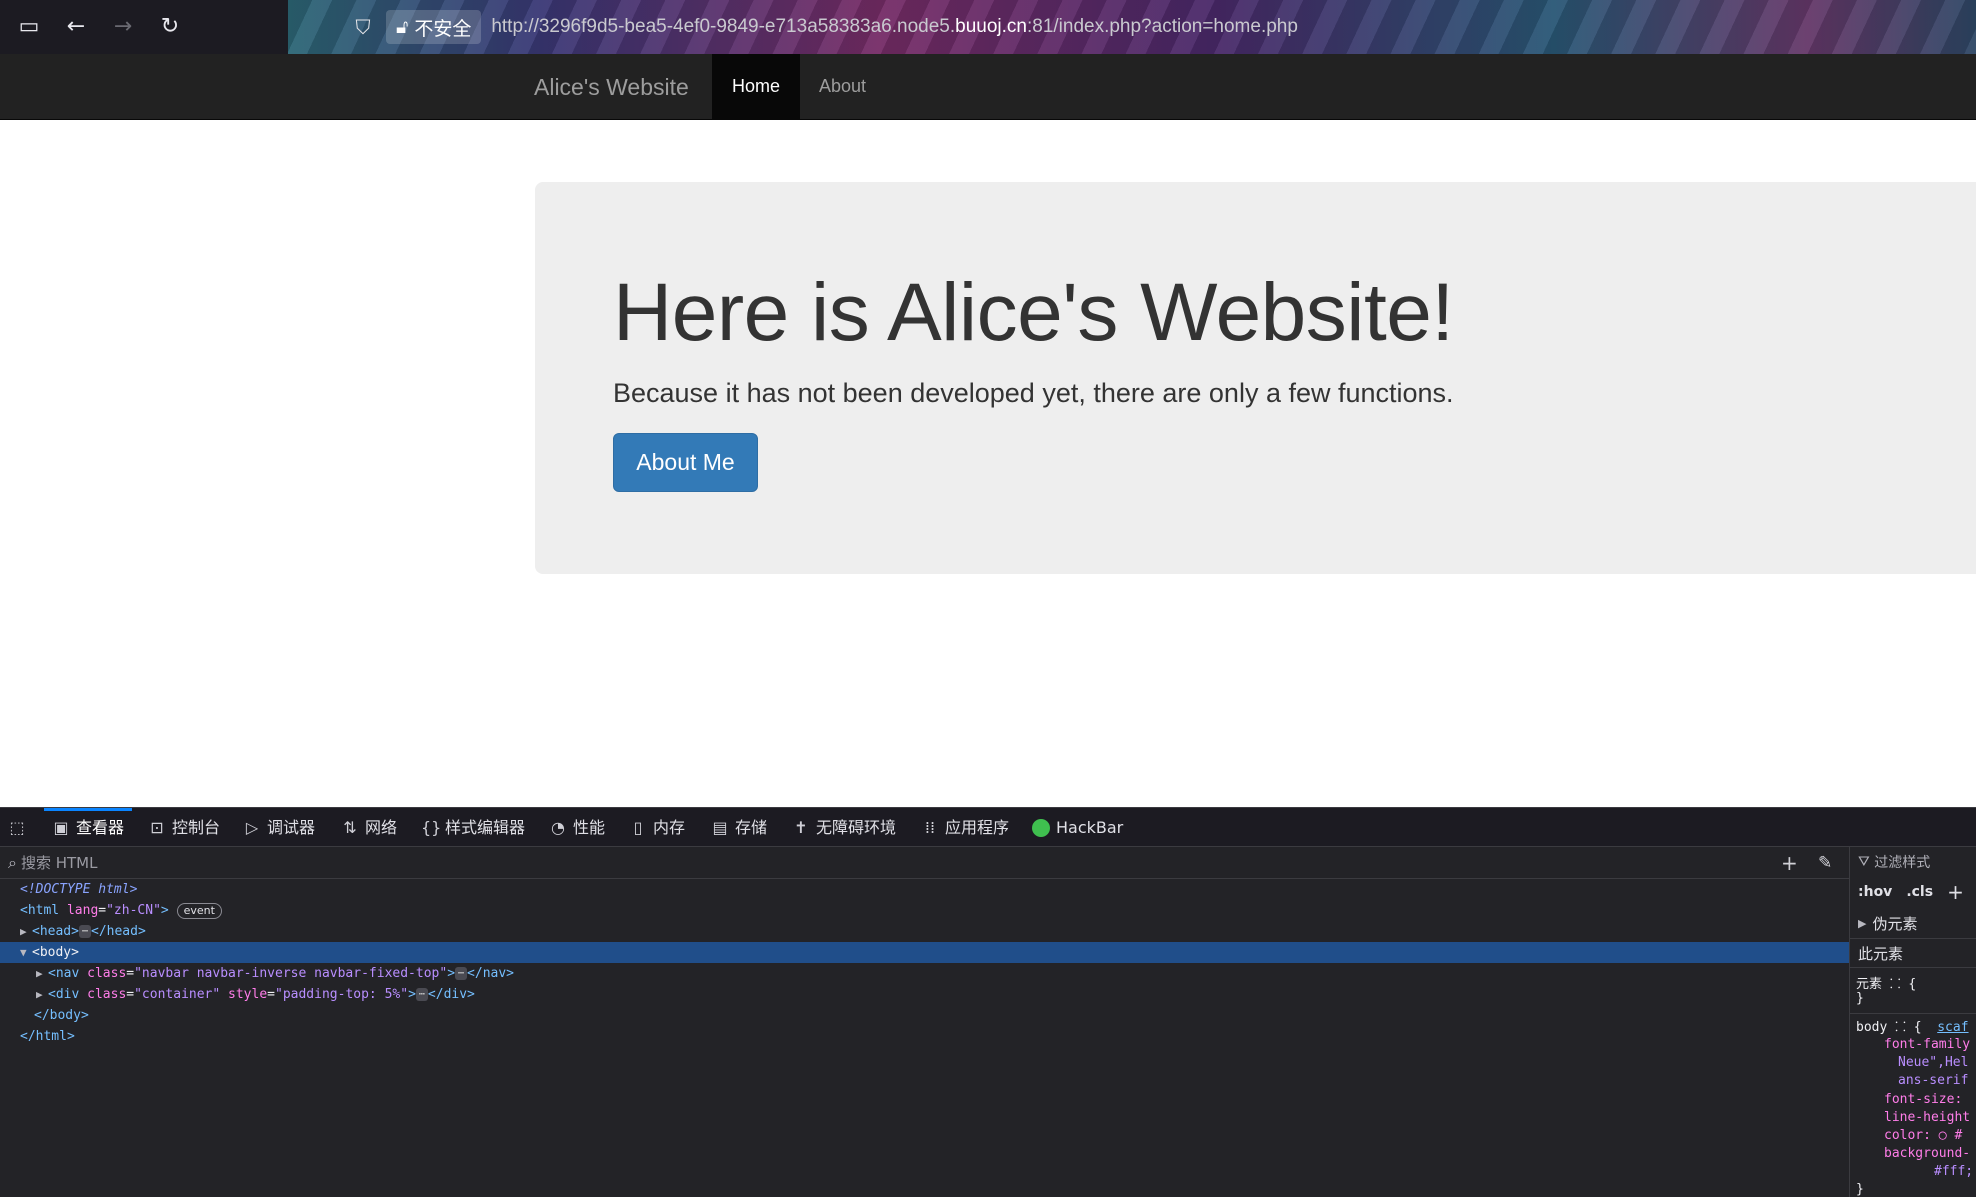  Describe the element at coordinates (350, 827) in the screenshot. I see `network-icon: ⇅` at that location.